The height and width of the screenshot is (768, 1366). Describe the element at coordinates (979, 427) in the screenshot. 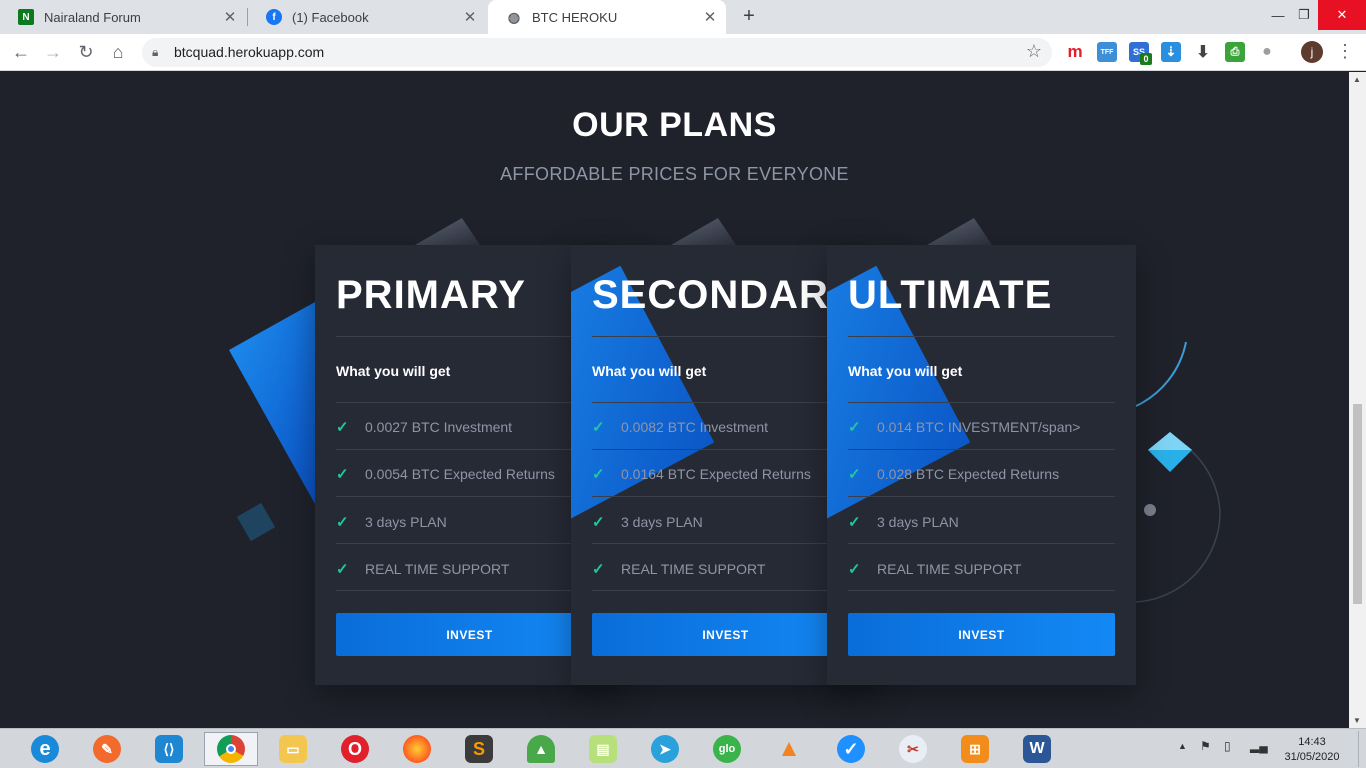

I see `feature-text: 0.014 BTC INVESTMENT/span>` at that location.